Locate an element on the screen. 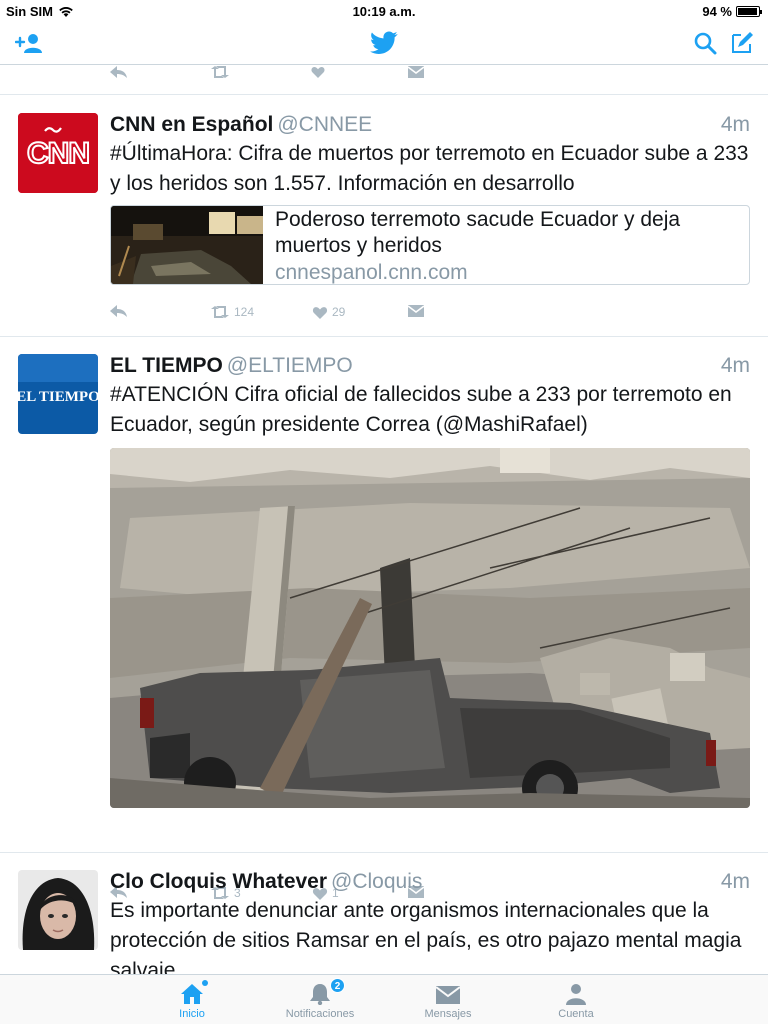  envelope-icon is located at coordinates (448, 995).